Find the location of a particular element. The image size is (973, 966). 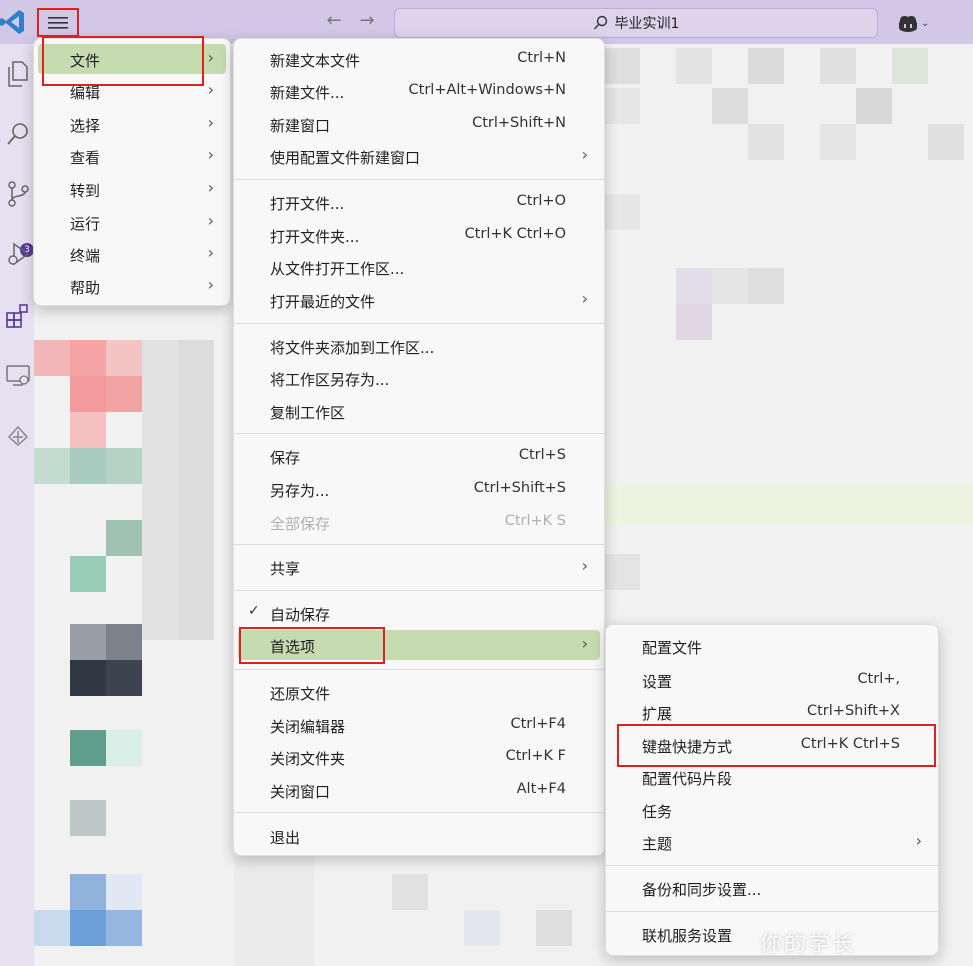

menu-item-label: 键盘快捷方式 is located at coordinates (687, 747).